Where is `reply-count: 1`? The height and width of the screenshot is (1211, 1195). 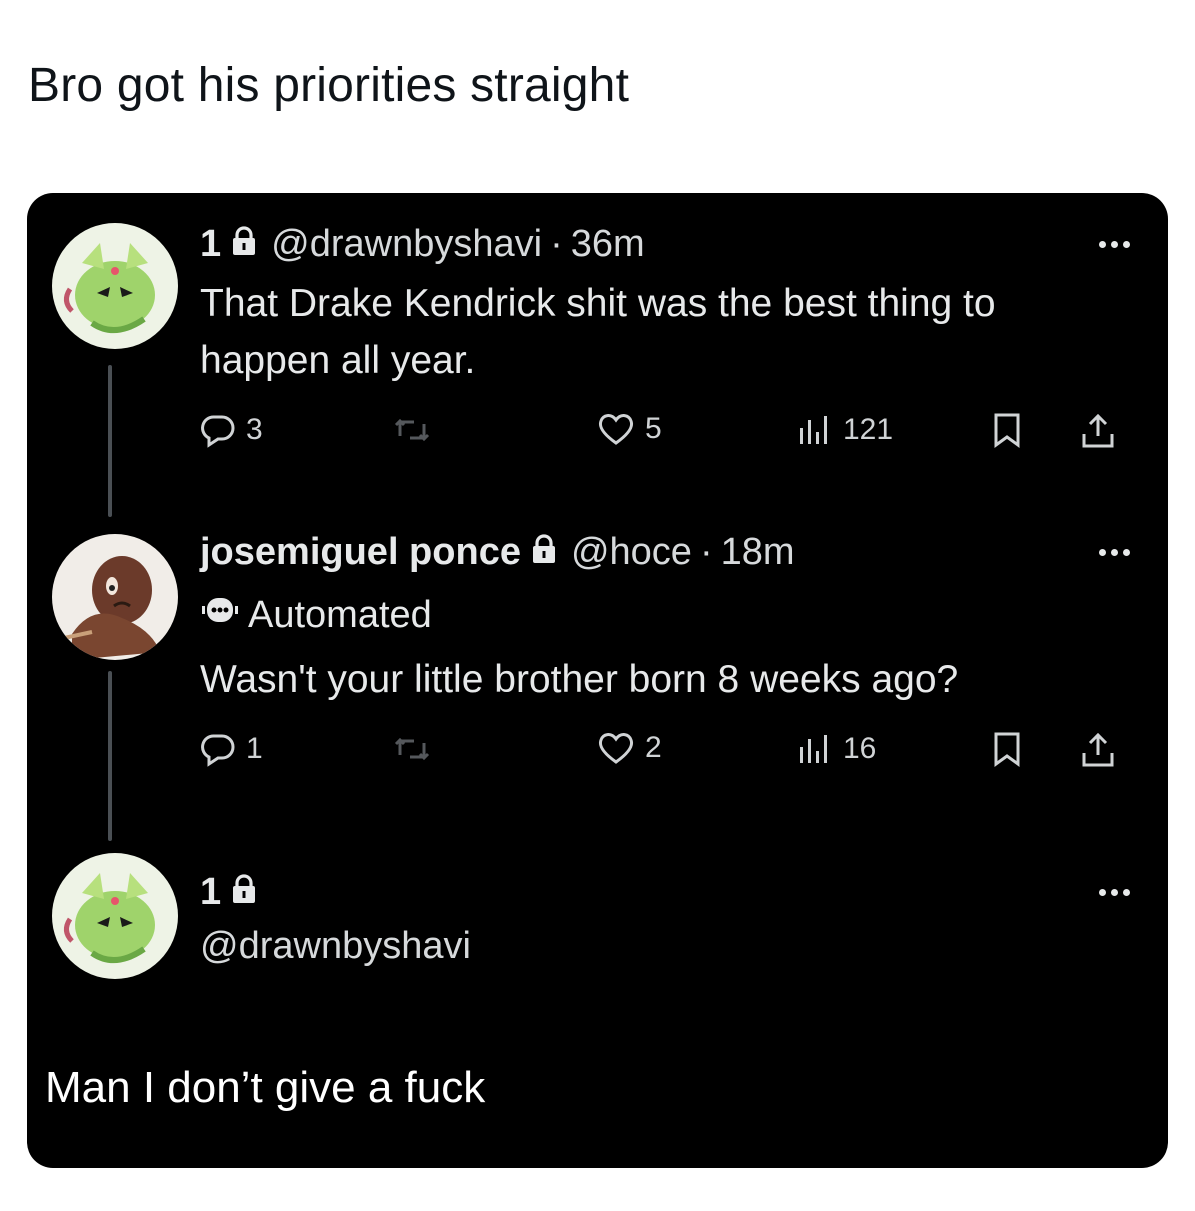
reply-count: 1 is located at coordinates (254, 748).